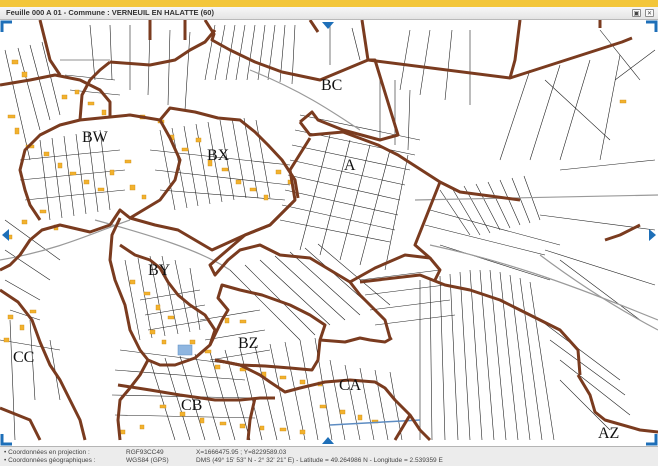 The height and width of the screenshot is (466, 658). What do you see at coordinates (331, 85) in the screenshot?
I see `section-label-bc: BC` at bounding box center [331, 85].